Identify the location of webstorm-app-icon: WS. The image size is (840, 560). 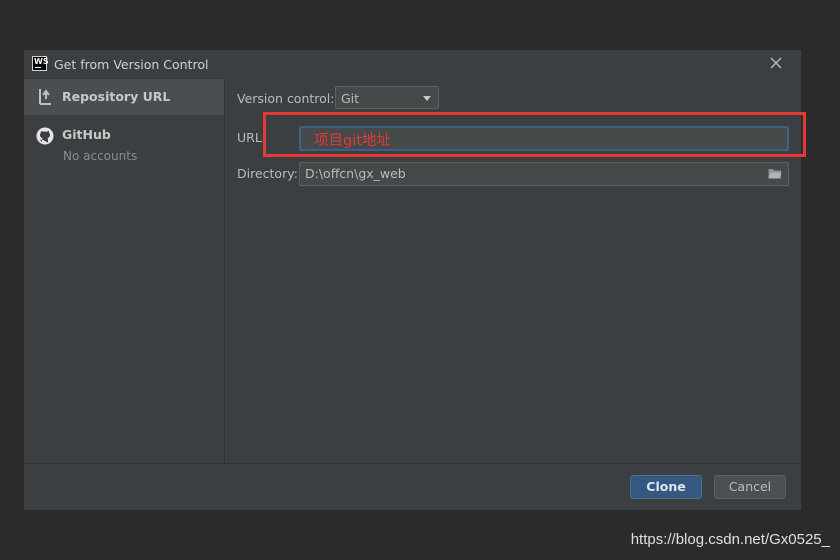
(40, 63).